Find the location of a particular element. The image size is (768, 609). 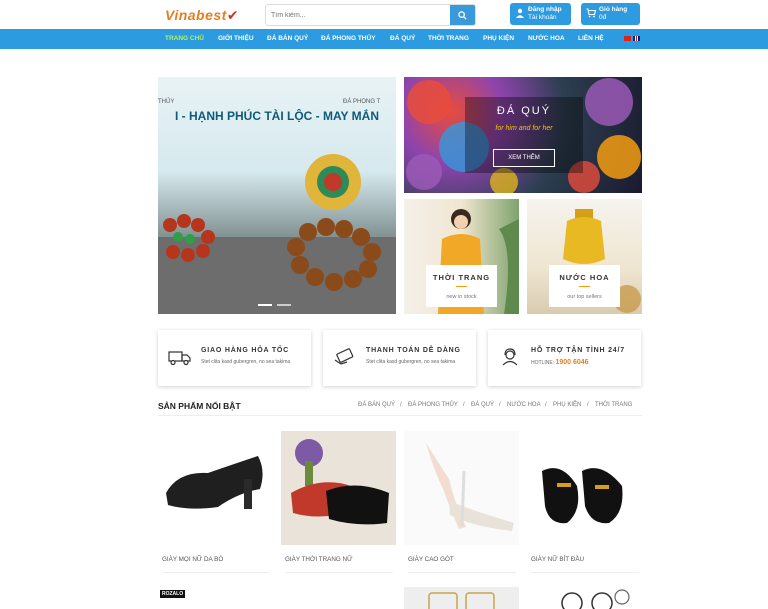

fashion-subtitle: new in stock is located at coordinates (461, 297).